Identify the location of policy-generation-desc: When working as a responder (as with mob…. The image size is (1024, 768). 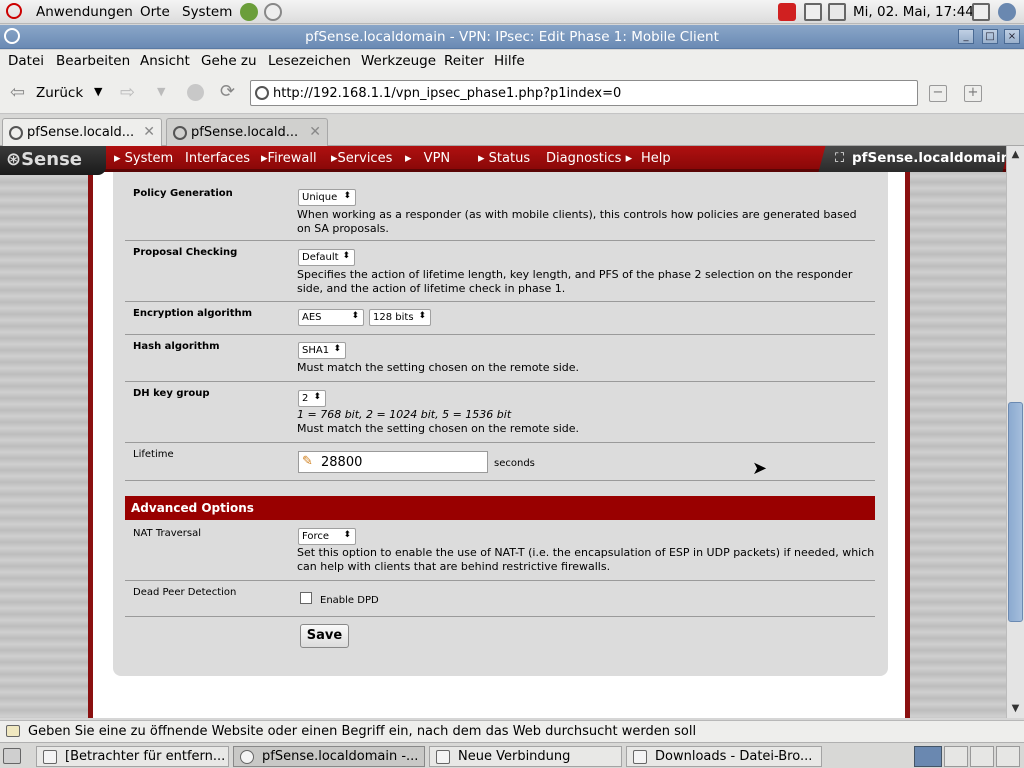
(577, 221).